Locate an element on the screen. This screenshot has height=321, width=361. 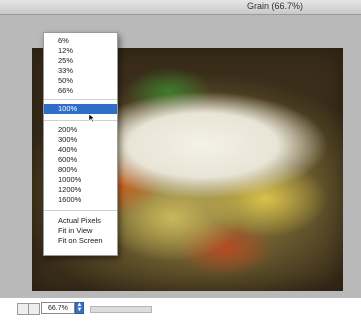
zoom-menu-item: 300% is located at coordinates (80, 140).